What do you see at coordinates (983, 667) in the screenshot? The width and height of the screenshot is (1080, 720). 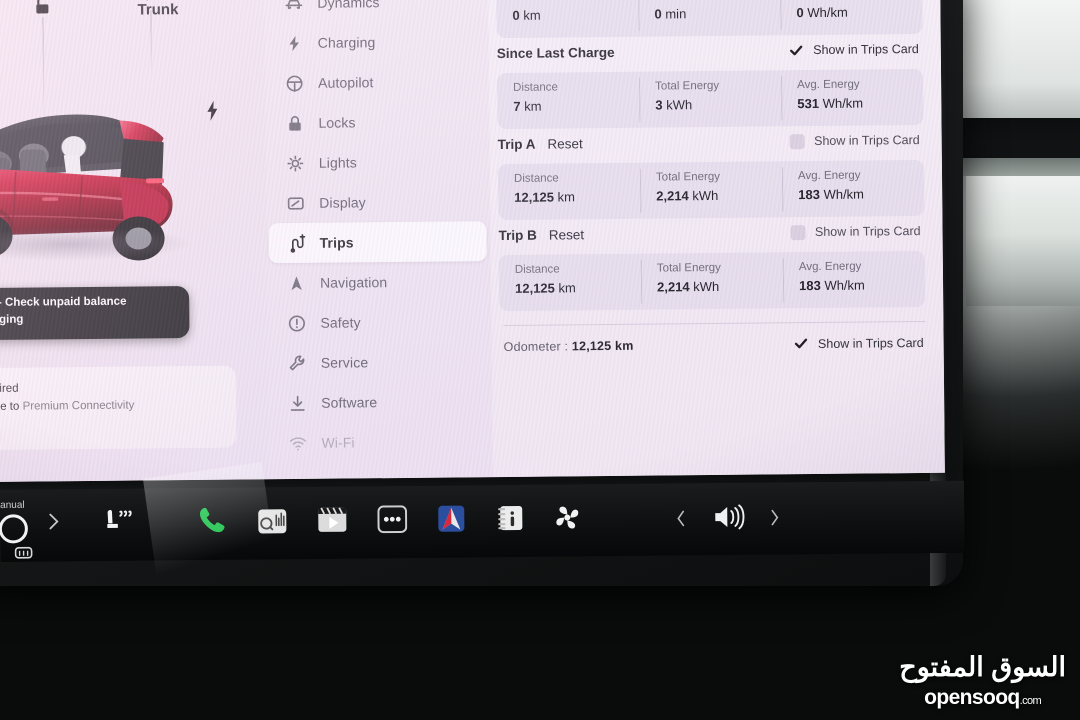 I see `watermark-arabic: السوق المفتوح` at bounding box center [983, 667].